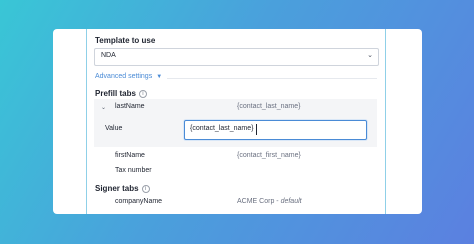 The width and height of the screenshot is (474, 244). I want to click on prefill-row-name: Tax number, so click(133, 170).